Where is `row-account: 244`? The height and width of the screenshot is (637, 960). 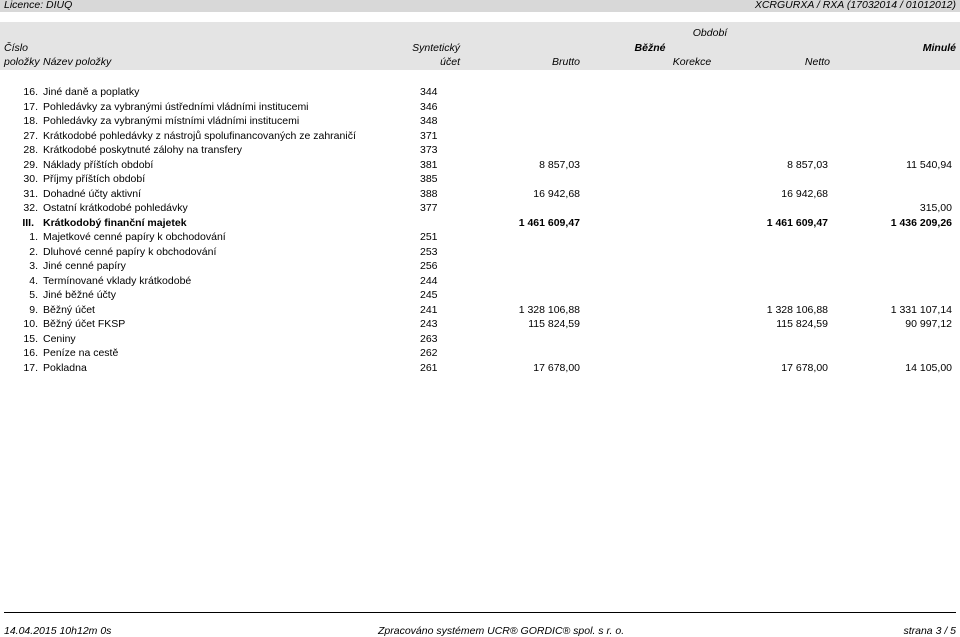
row-account: 244 is located at coordinates (429, 280).